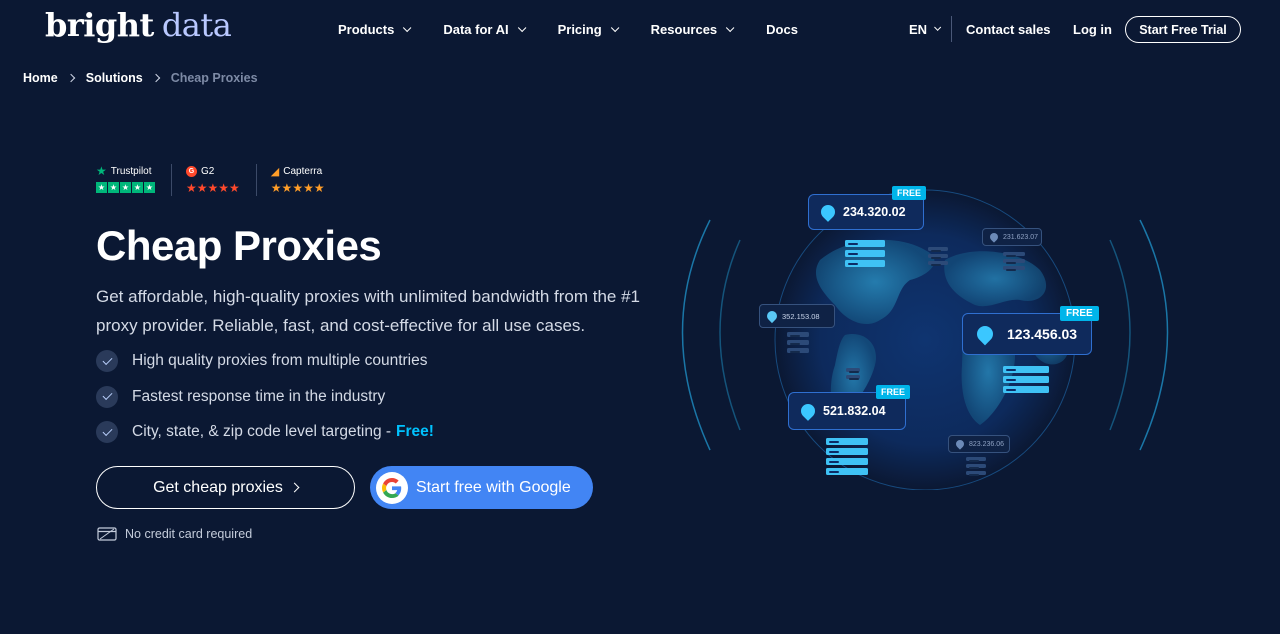  I want to click on feature-free-highlight: Free!, so click(415, 431).